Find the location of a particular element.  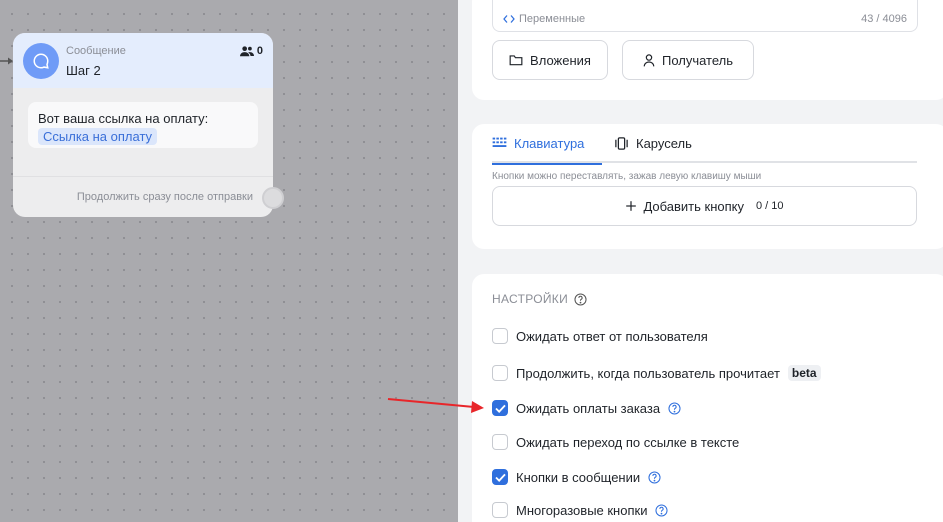

tab-carousel-label: Карусель is located at coordinates (664, 143).